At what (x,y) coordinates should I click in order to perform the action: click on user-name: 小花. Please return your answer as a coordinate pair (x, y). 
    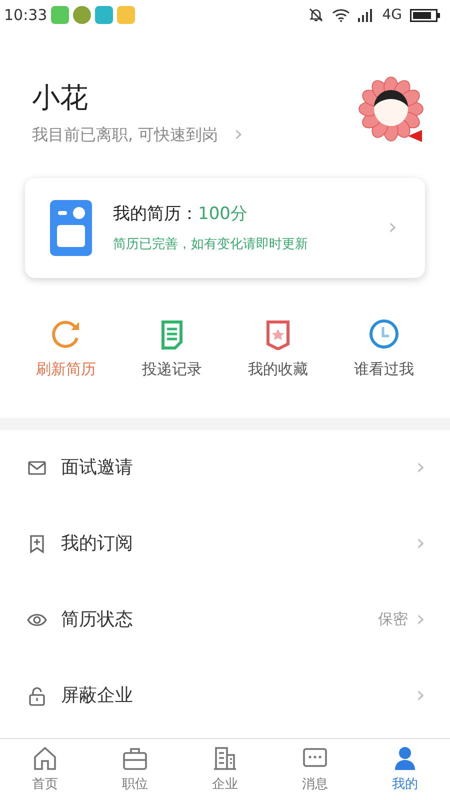
    Looking at the image, I should click on (60, 98).